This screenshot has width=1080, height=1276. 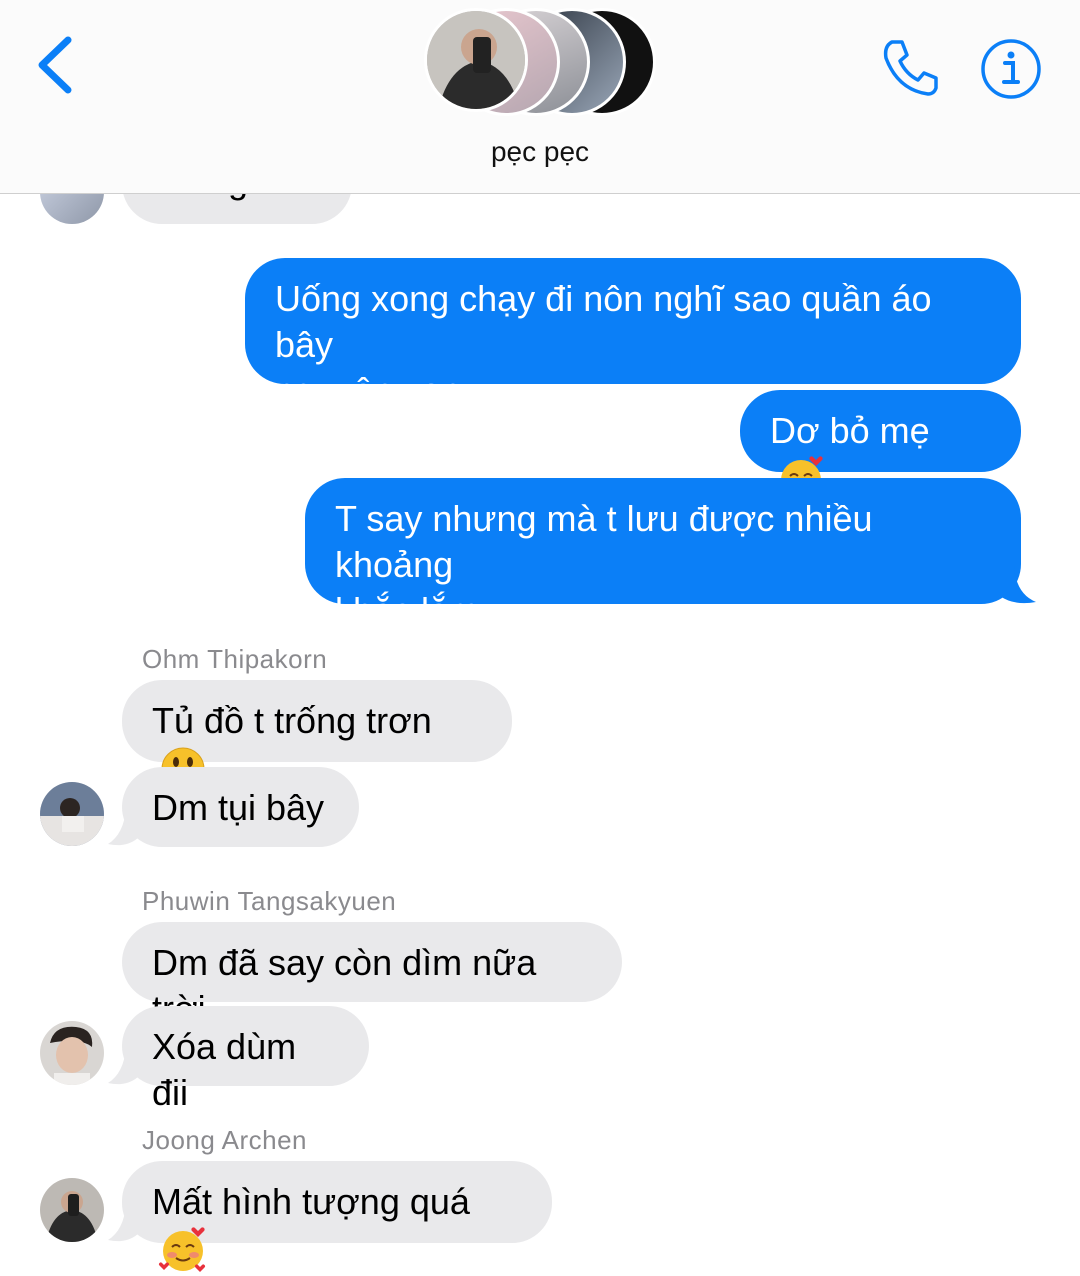 What do you see at coordinates (311, 1201) in the screenshot?
I see `message-text: Mất hình tượng quá` at bounding box center [311, 1201].